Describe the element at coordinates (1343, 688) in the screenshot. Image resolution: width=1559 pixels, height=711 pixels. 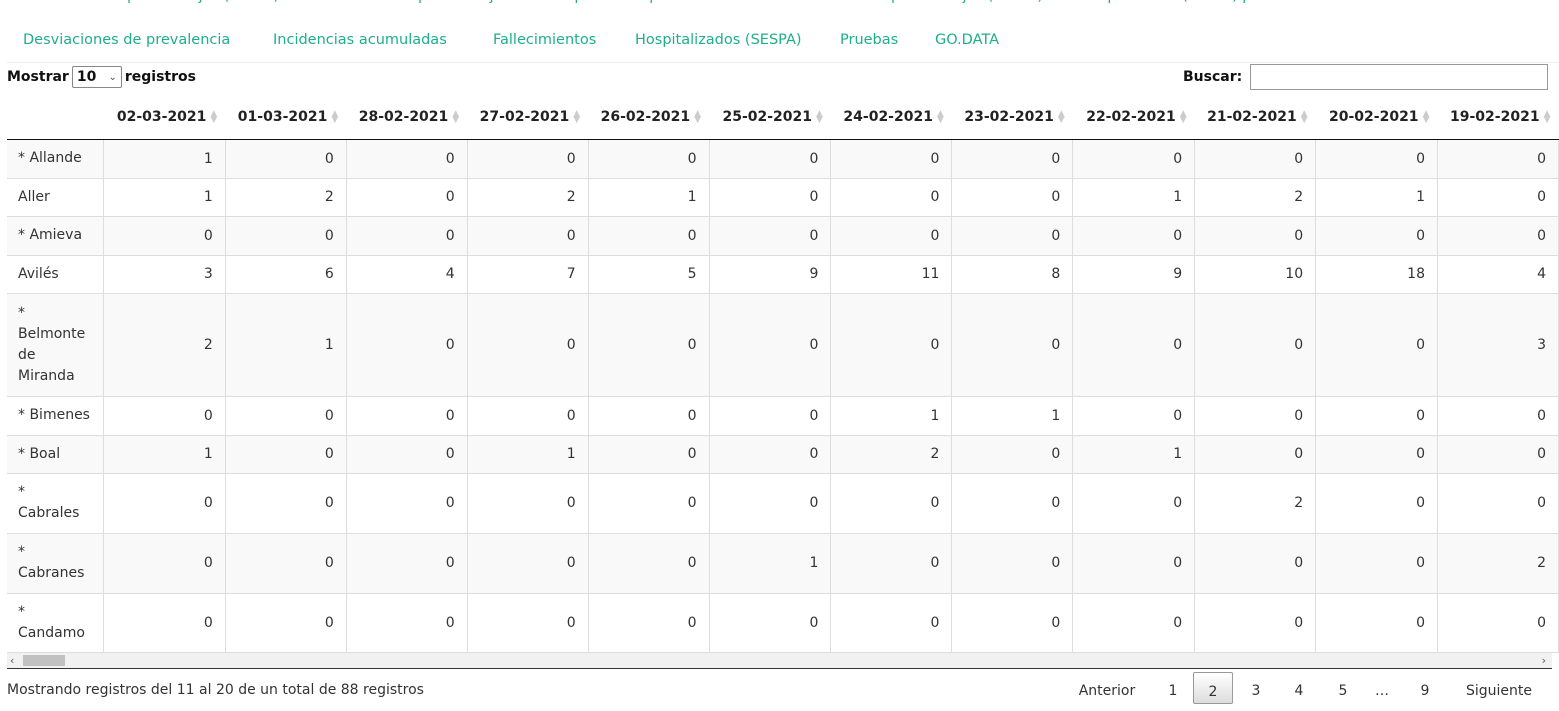
I see `pagination-page-5: 5` at that location.